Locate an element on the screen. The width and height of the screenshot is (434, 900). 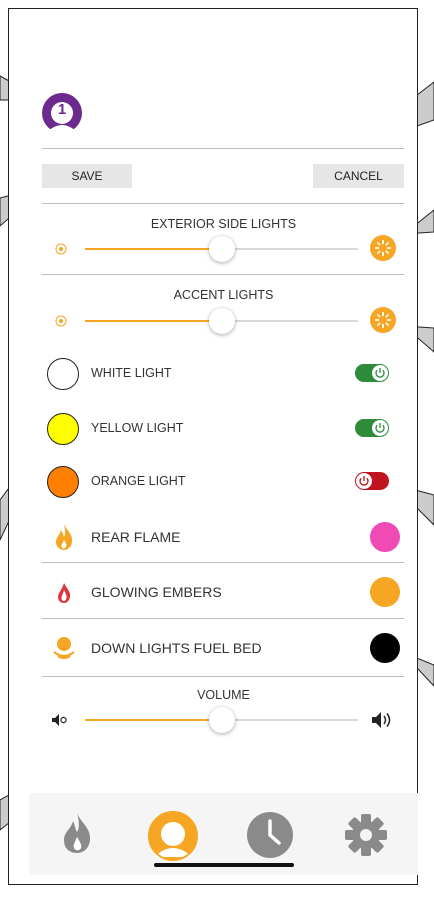
exterior-lights-slider-thumb is located at coordinates (222, 249).